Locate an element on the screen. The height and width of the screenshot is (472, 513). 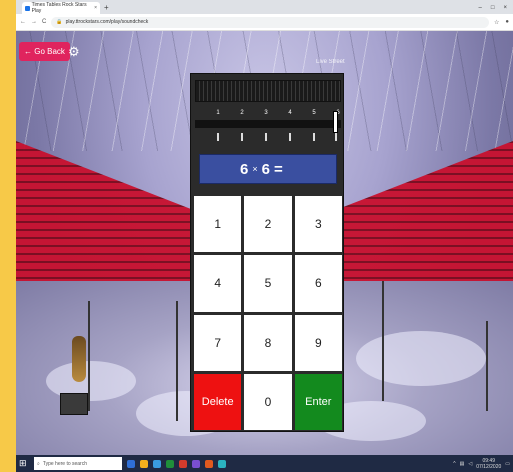
question-left-operand: 6 is located at coordinates (244, 169).